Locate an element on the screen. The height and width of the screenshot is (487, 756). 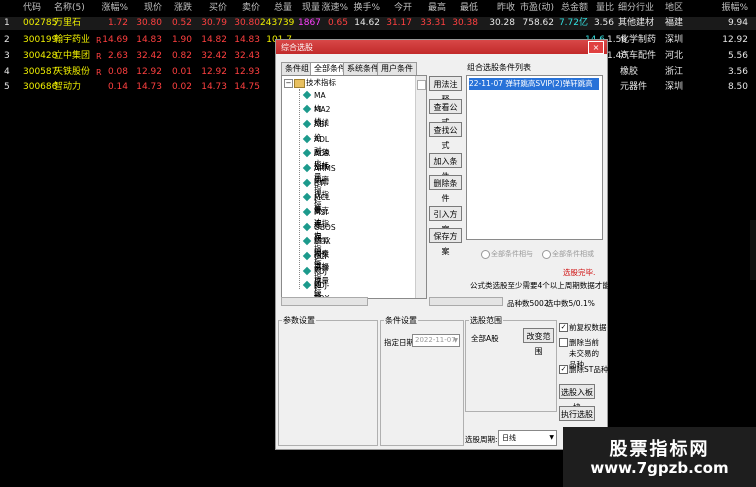
condition-list-item: 22-11-07 弹轩跳高SVIP(2)弹轩跳高等于1 is located at coordinates (534, 84).